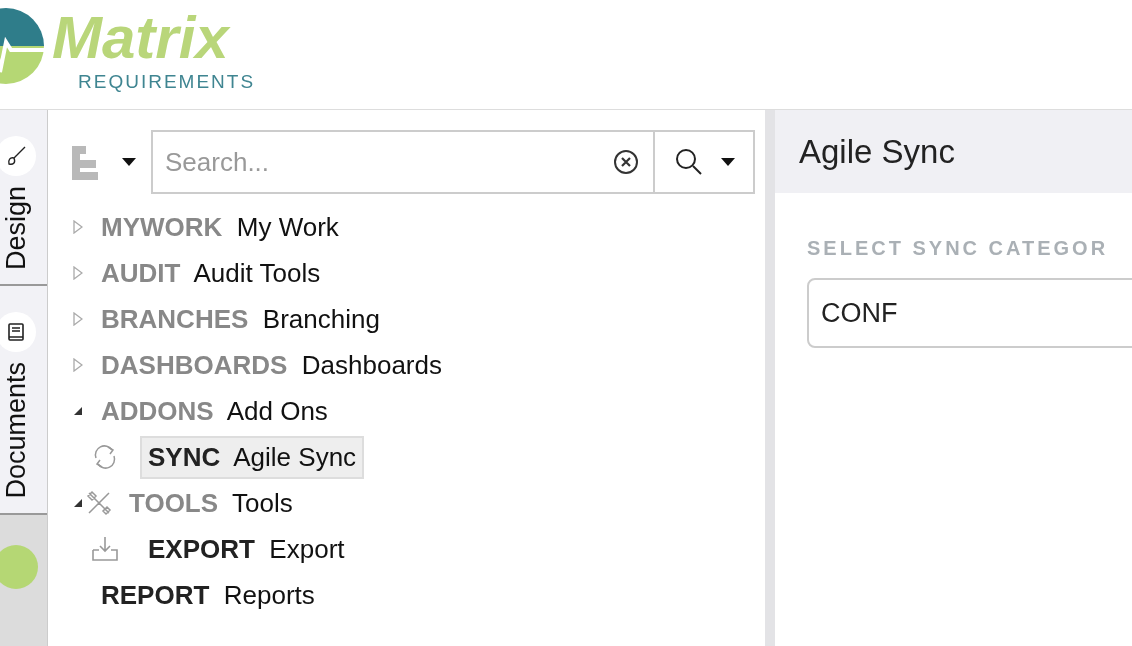 The width and height of the screenshot is (1132, 646). What do you see at coordinates (705, 162) in the screenshot?
I see `search-button` at bounding box center [705, 162].